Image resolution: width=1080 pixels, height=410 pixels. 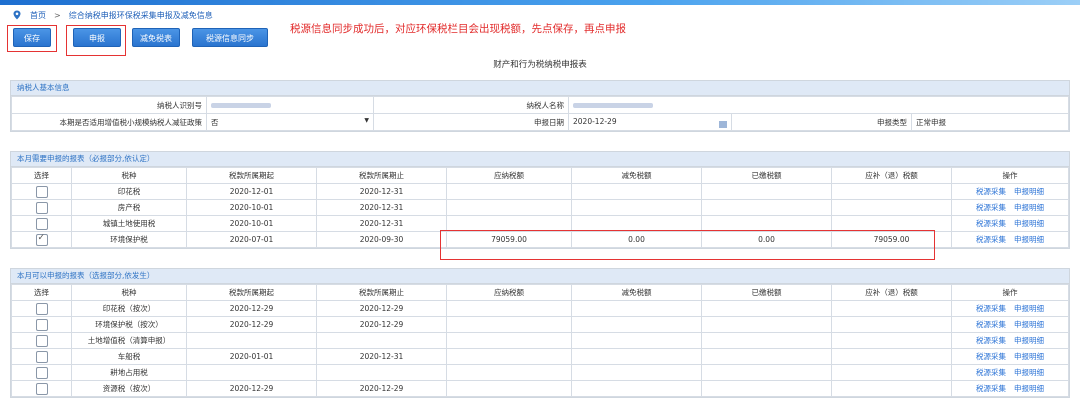 What do you see at coordinates (251, 223) in the screenshot?
I see `period-start: 2020-10-01` at bounding box center [251, 223].